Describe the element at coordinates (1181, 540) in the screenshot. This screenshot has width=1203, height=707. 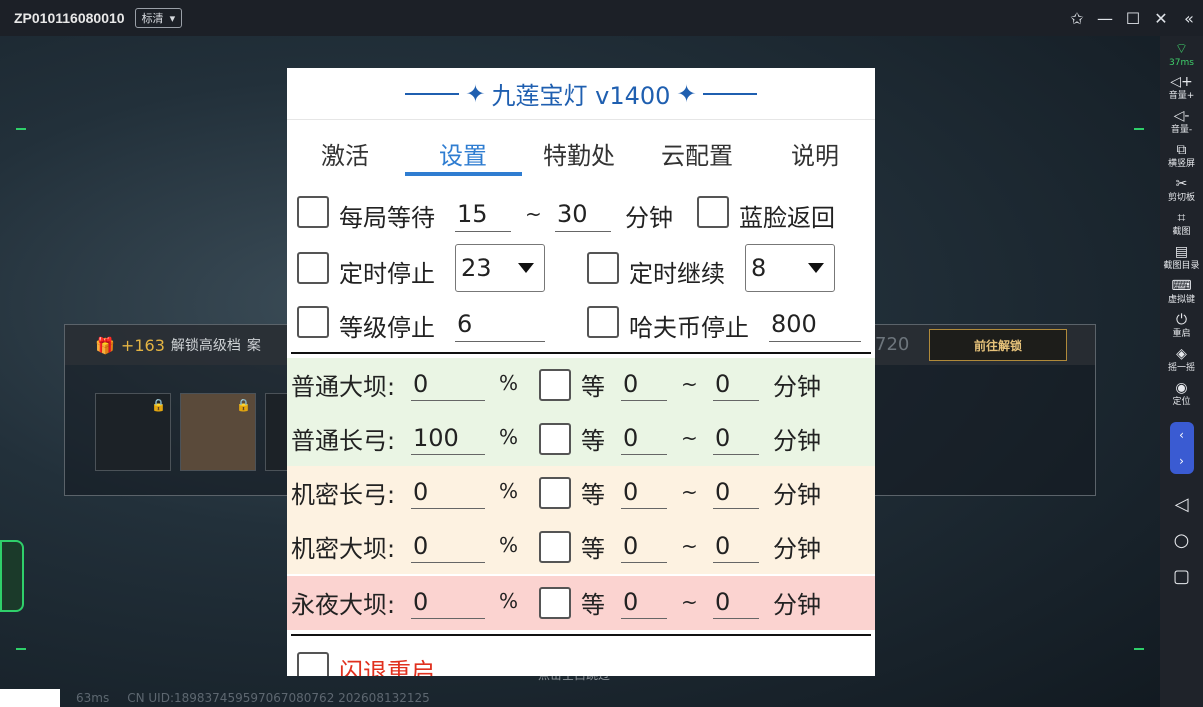
I see `nav-home-icon: ○` at that location.